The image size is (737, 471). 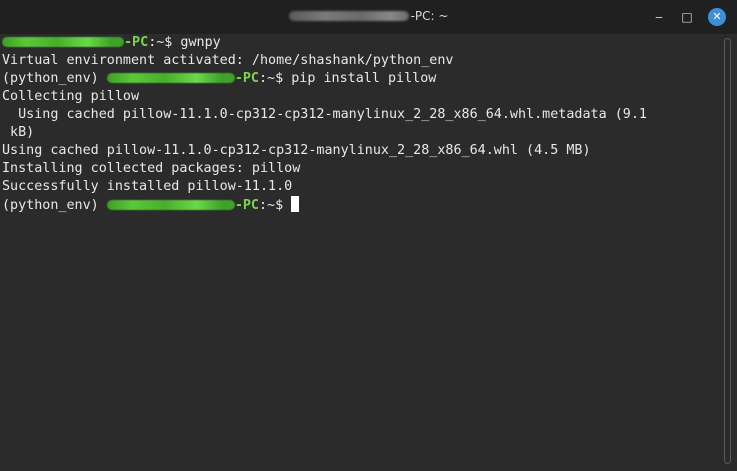 I want to click on terminal-line: (python_env) -PC:~$ pip install pillow, so click(x=362, y=79).